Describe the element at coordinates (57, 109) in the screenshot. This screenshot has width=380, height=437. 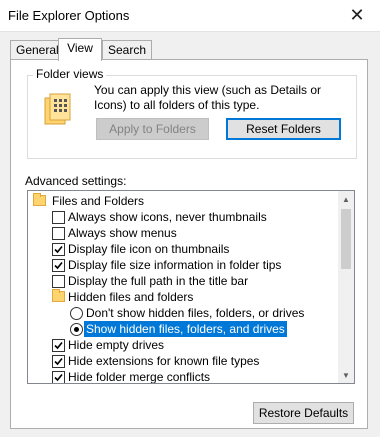
I see `folder-views-icon` at that location.